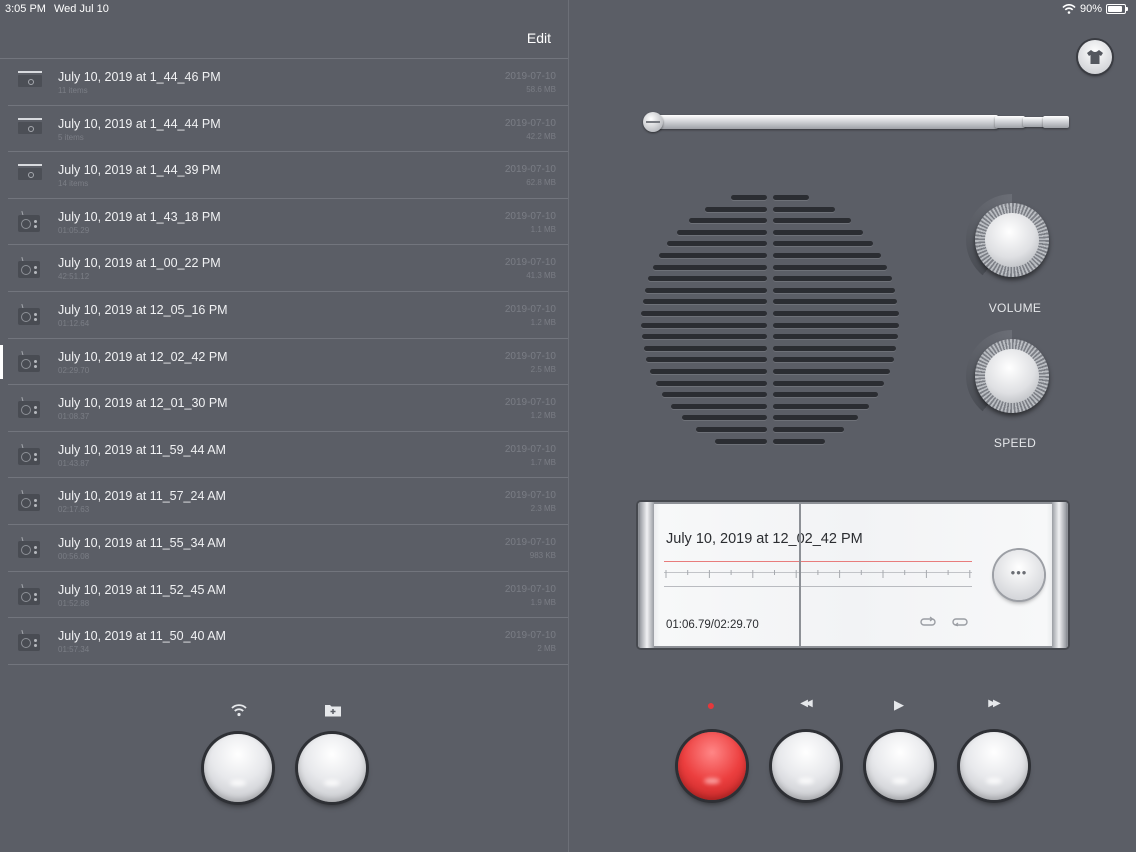 Image resolution: width=1136 pixels, height=852 pixels. Describe the element at coordinates (238, 768) in the screenshot. I see `wifi-transfer-button` at that location.